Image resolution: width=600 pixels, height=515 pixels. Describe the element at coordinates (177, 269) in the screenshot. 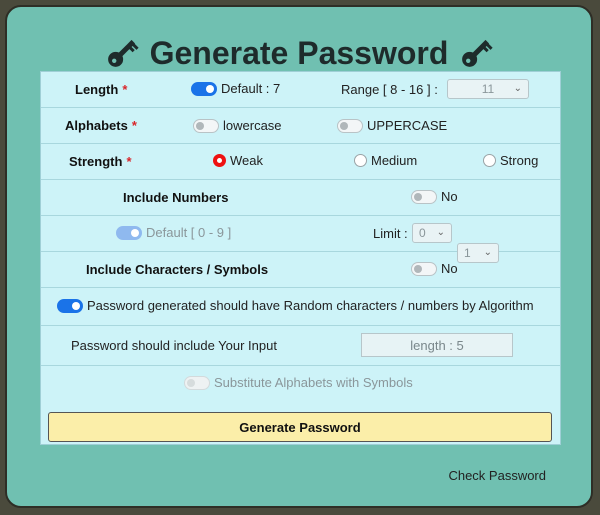

I see `symbols-label: Include Characters / Symbols` at that location.